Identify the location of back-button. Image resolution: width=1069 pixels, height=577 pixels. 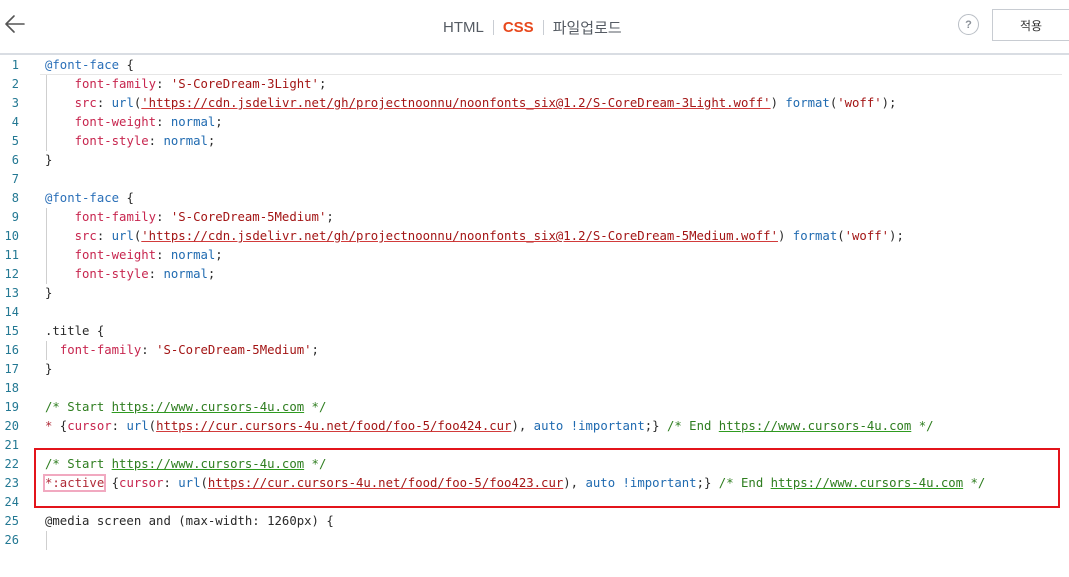
(16, 24).